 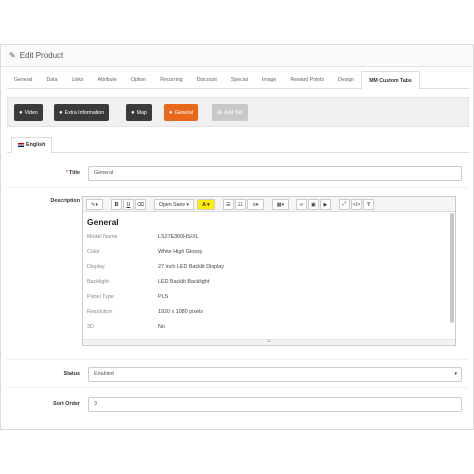 What do you see at coordinates (161, 327) in the screenshot?
I see `spec-value: No` at bounding box center [161, 327].